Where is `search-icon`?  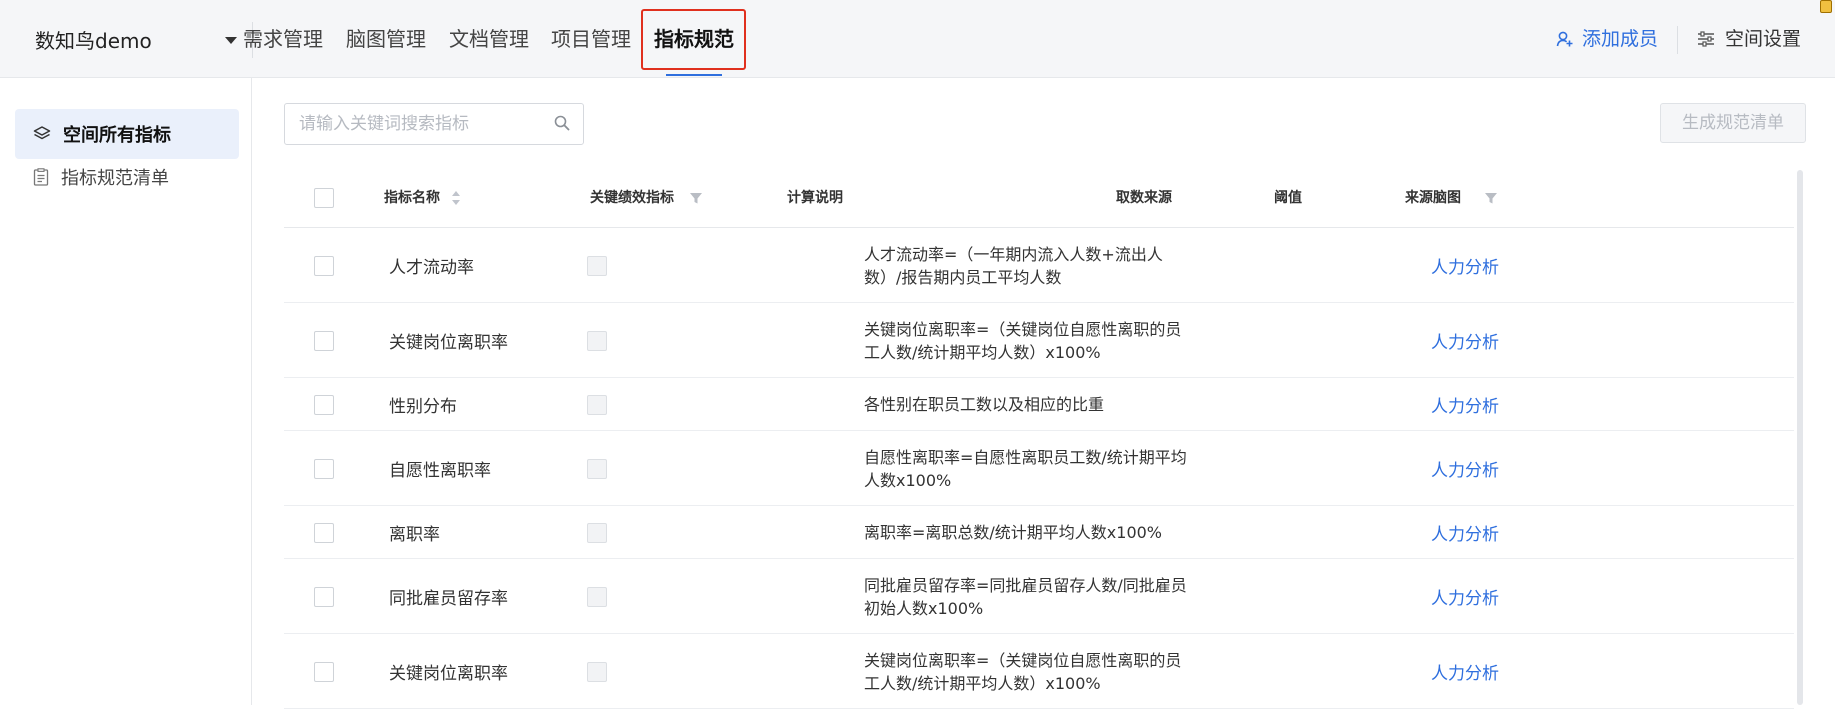 search-icon is located at coordinates (562, 123).